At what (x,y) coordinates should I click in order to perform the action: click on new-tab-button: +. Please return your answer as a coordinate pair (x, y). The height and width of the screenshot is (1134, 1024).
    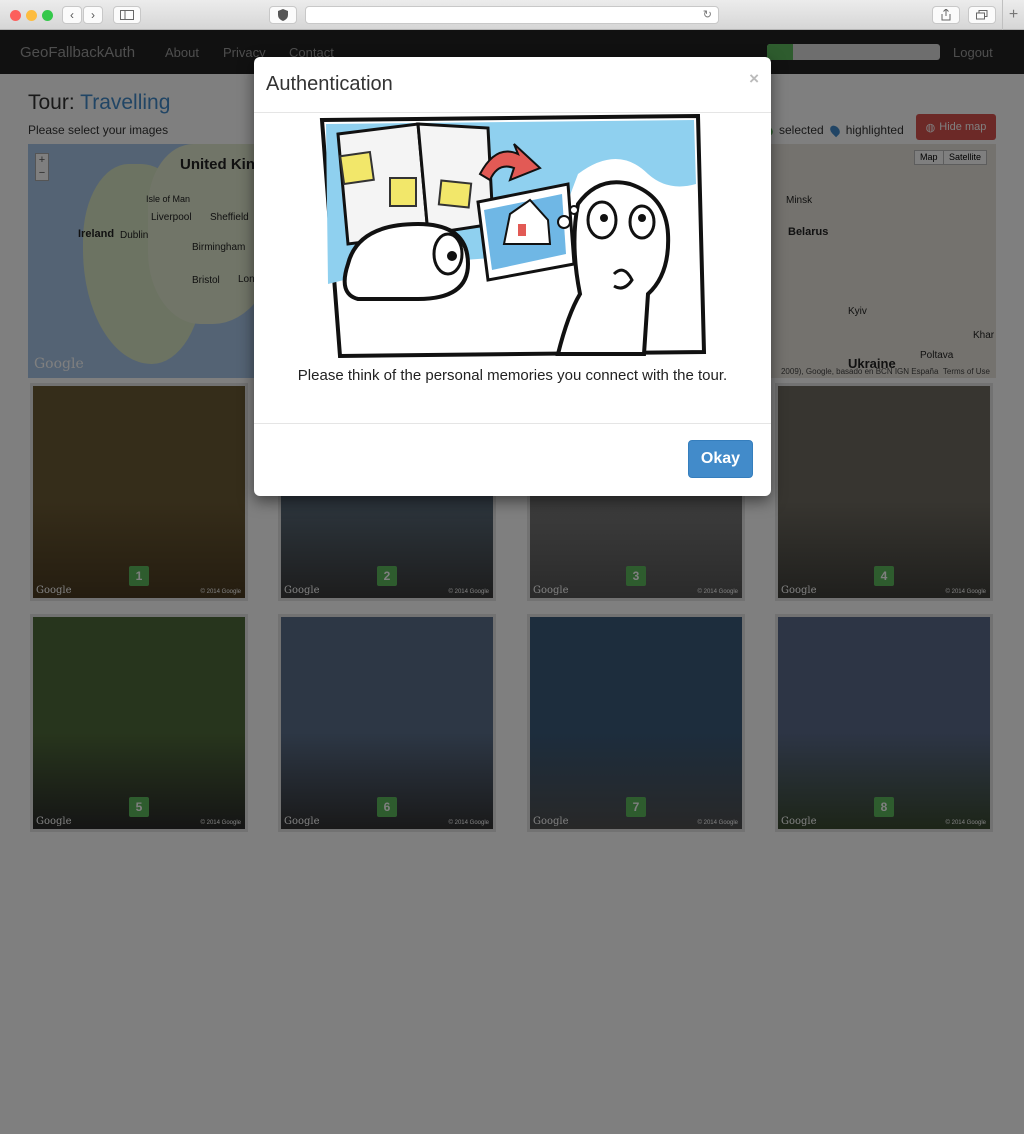
    Looking at the image, I should click on (1013, 15).